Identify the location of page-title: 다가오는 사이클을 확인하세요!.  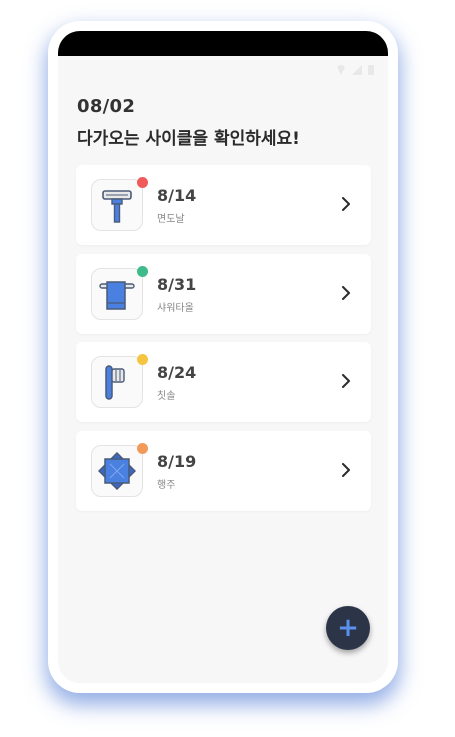
(188, 139).